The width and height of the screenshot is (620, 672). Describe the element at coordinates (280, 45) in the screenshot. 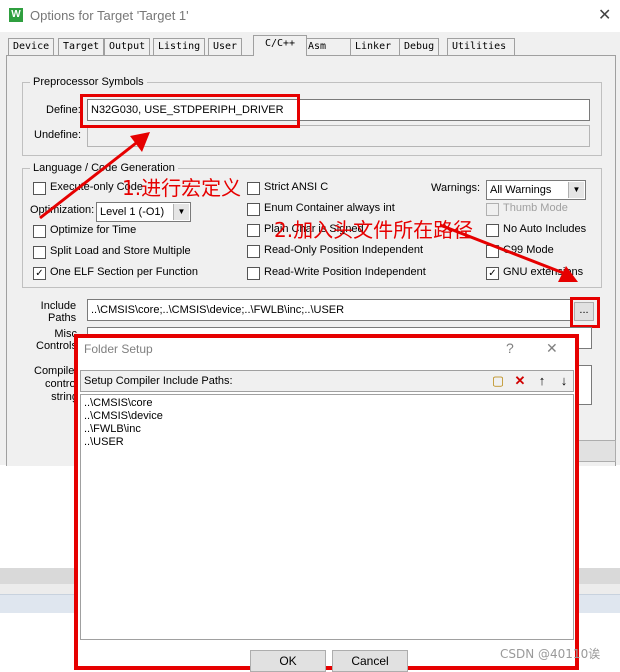

I see `tab-c-cpp: C/C++` at that location.